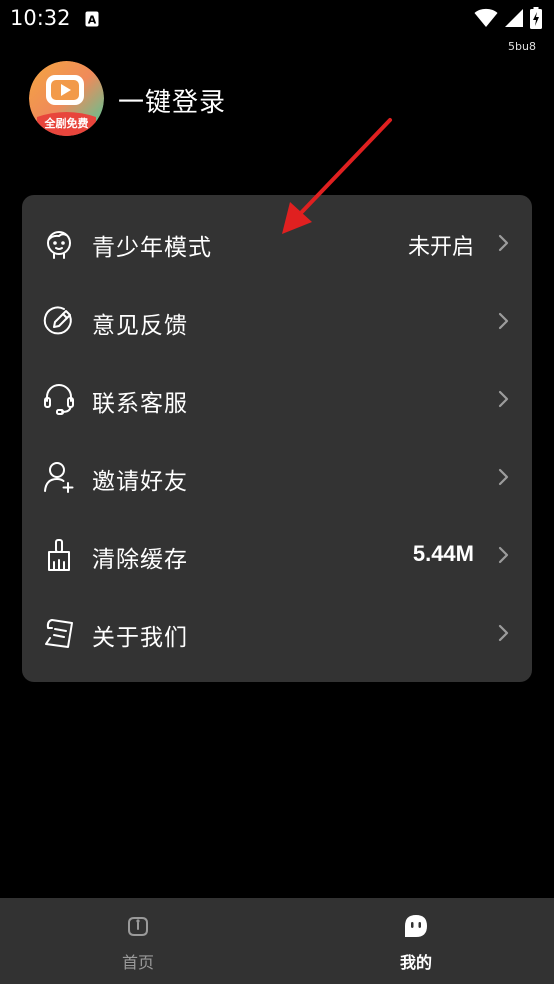 This screenshot has height=984, width=554. Describe the element at coordinates (277, 398) in the screenshot. I see `menu-item-customer-service: 联系客服` at that location.